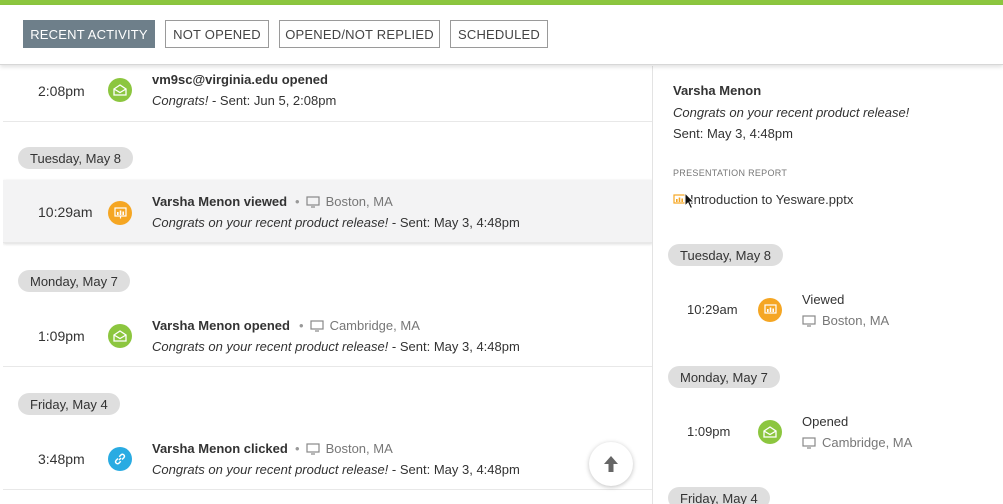  Describe the element at coordinates (845, 320) in the screenshot. I see `timeline-location: Boston, MA` at that location.